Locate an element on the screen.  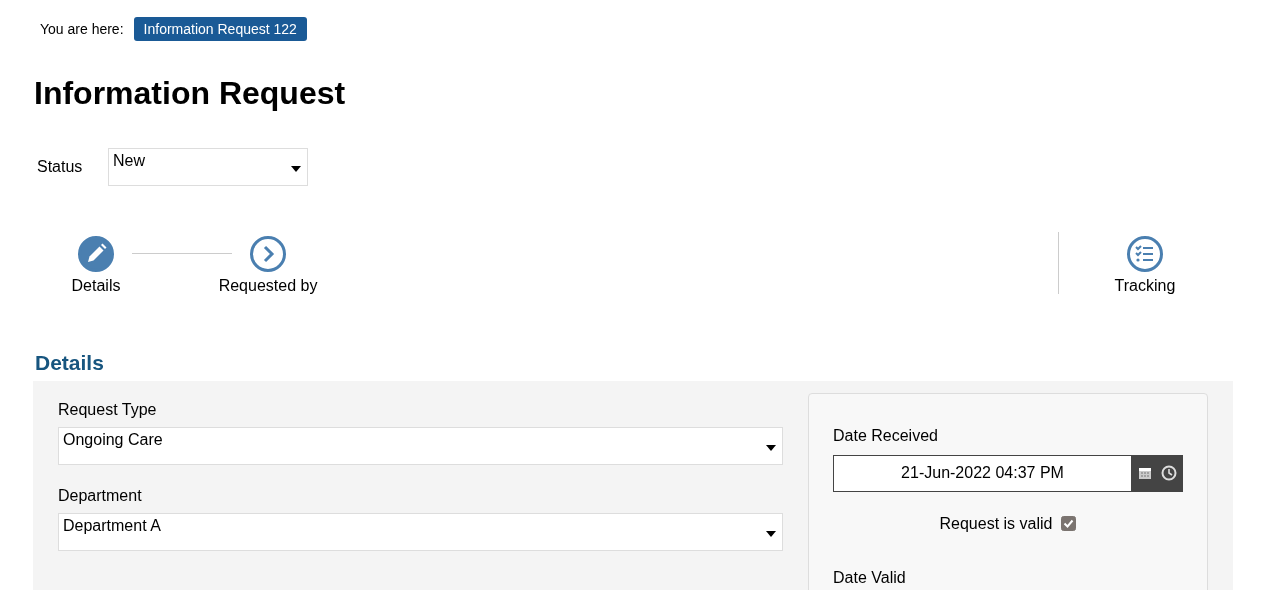
page-title: Information Request is located at coordinates (190, 93).